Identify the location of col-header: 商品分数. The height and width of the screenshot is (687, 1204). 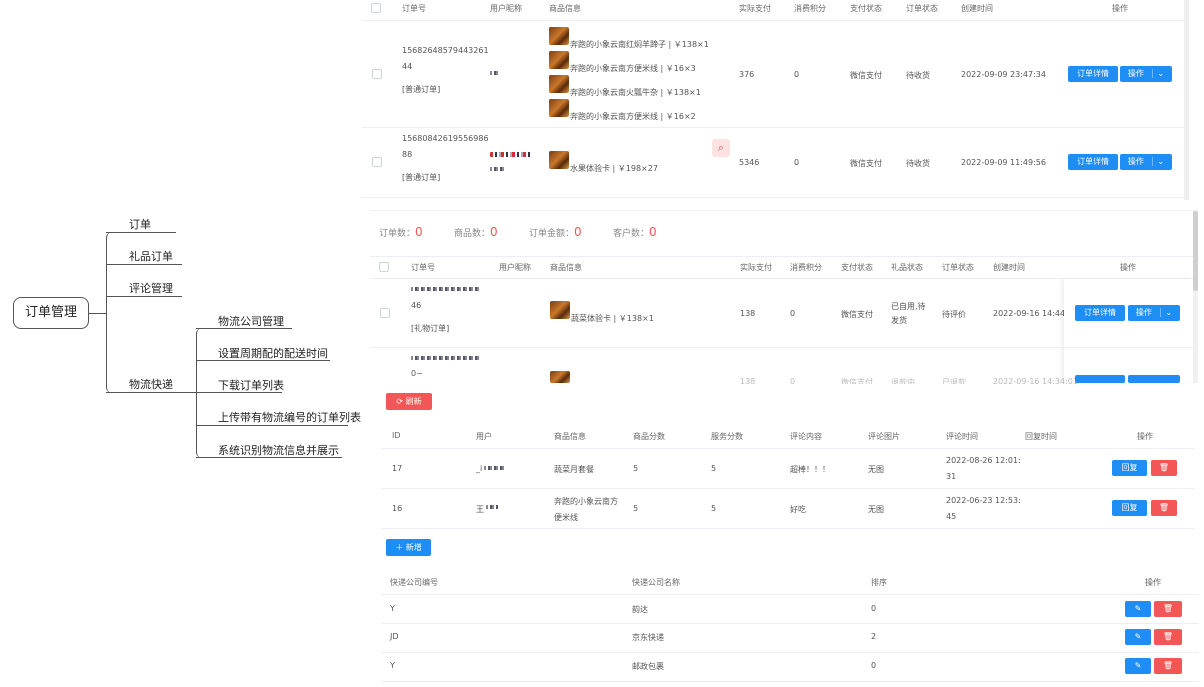
(649, 436).